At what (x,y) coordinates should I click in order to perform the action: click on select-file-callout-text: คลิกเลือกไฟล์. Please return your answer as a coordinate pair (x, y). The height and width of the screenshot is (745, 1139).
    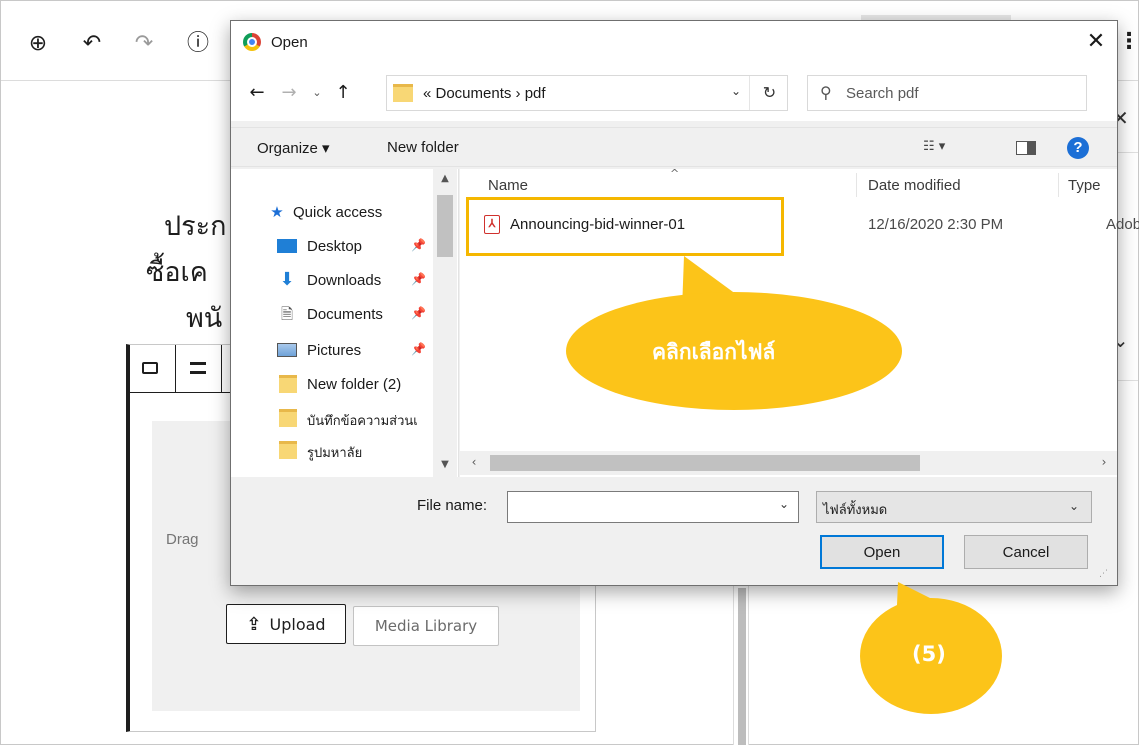
    Looking at the image, I should click on (714, 352).